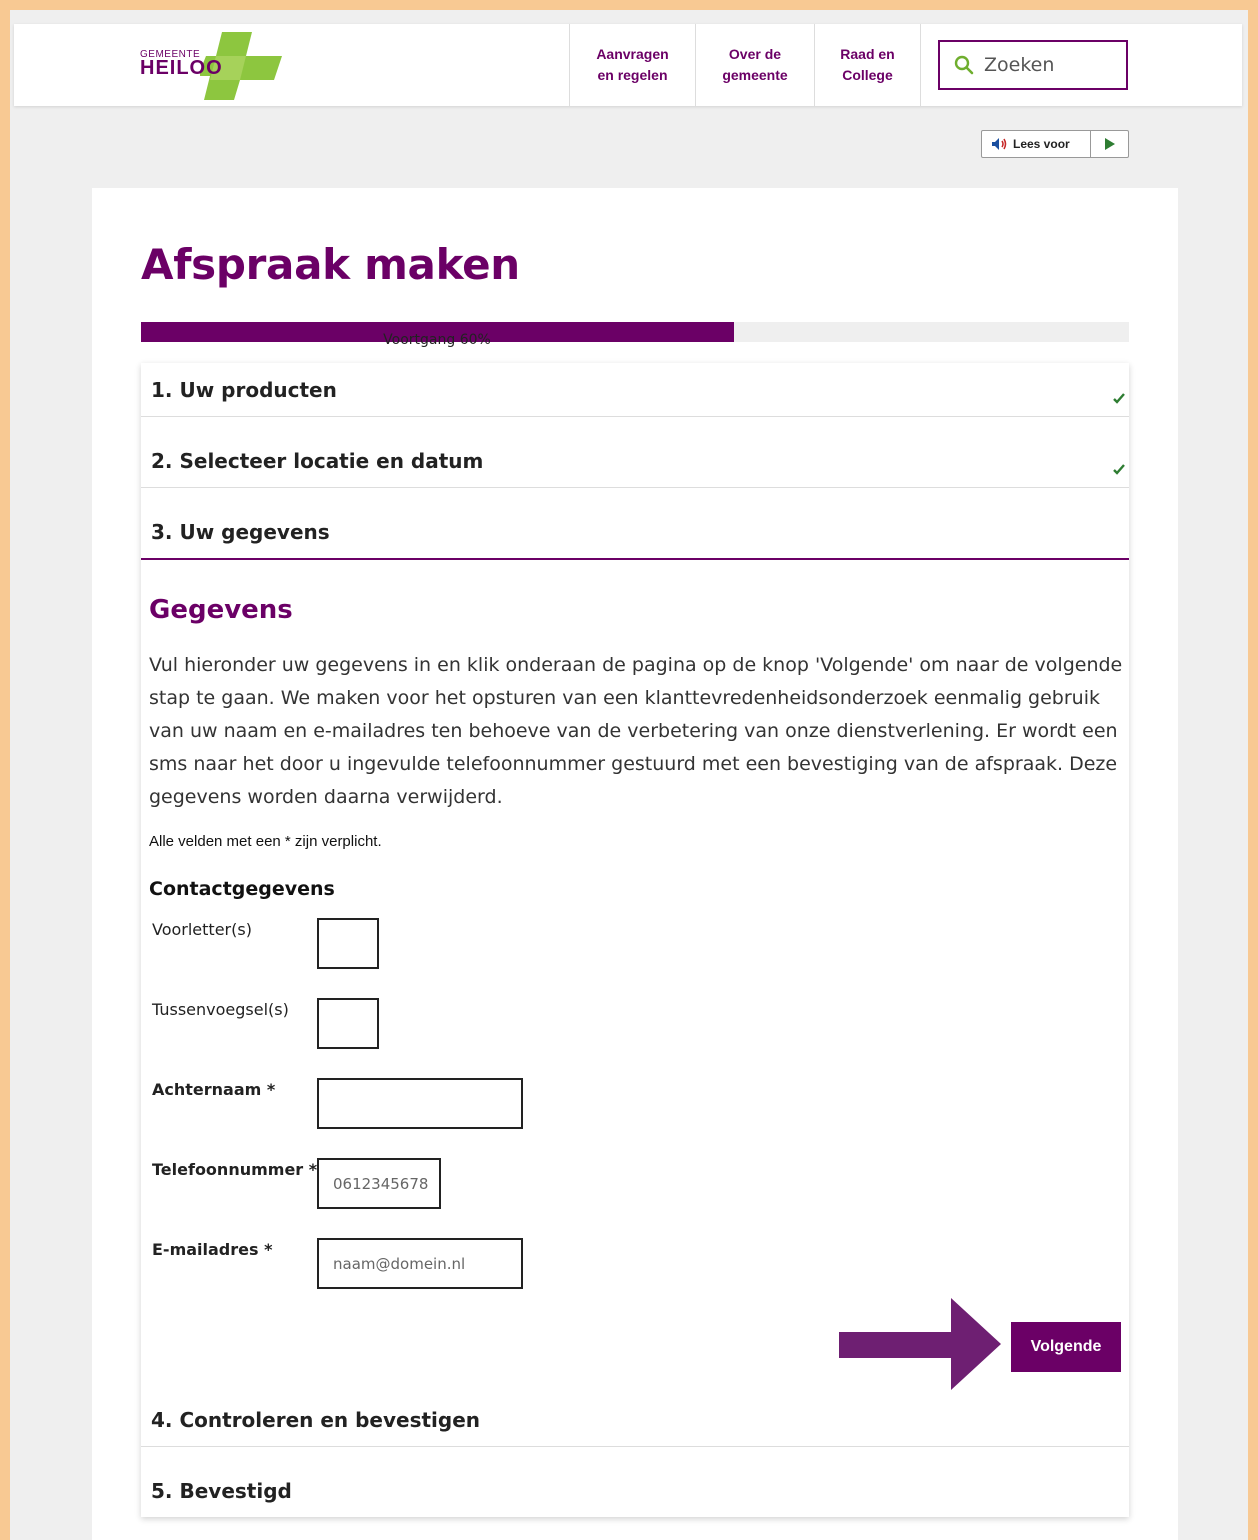 This screenshot has width=1258, height=1540. Describe the element at coordinates (316, 1420) in the screenshot. I see `step-4-label: 4. Controleren en bevestigen` at that location.